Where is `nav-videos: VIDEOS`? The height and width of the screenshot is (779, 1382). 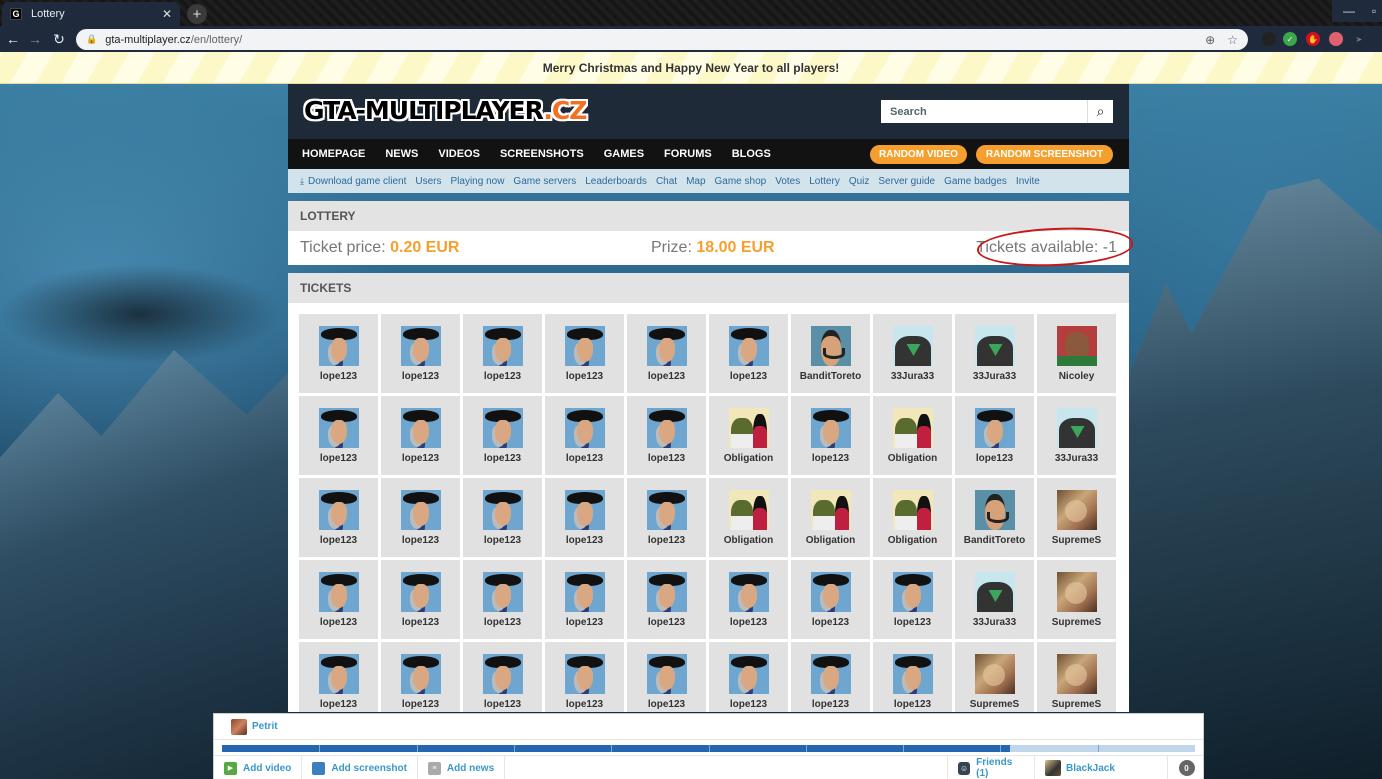
nav-videos: VIDEOS is located at coordinates (459, 154).